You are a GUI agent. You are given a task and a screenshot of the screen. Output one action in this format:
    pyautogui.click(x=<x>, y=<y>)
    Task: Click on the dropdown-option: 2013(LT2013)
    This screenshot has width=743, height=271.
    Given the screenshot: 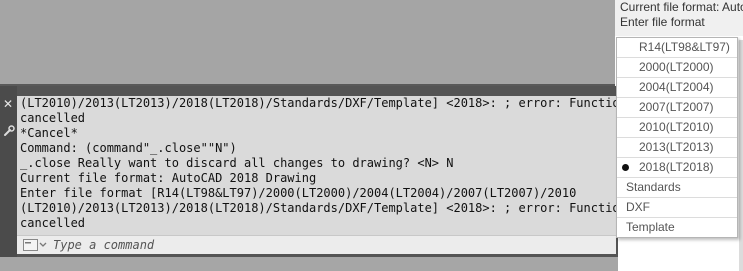 What is the action you would take?
    pyautogui.click(x=677, y=148)
    